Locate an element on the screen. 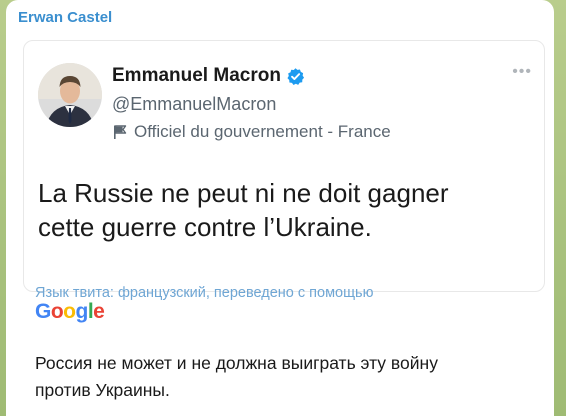 This screenshot has width=566, height=416. google-logo-letter: g is located at coordinates (82, 311).